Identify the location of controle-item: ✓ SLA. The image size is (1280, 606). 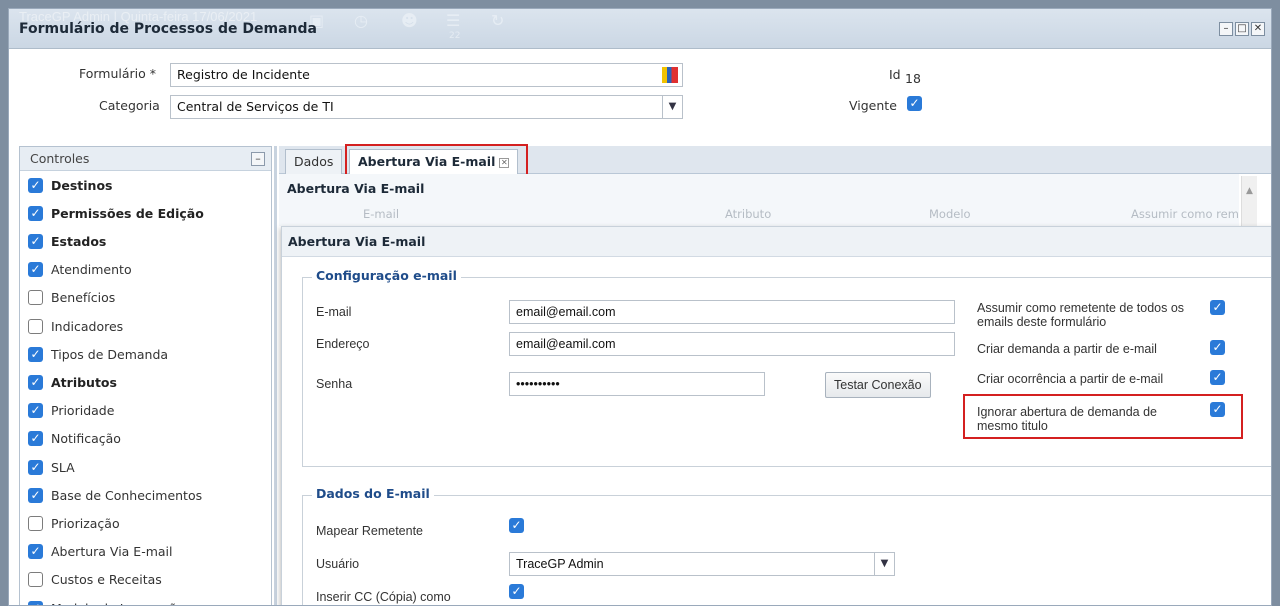
(51, 467).